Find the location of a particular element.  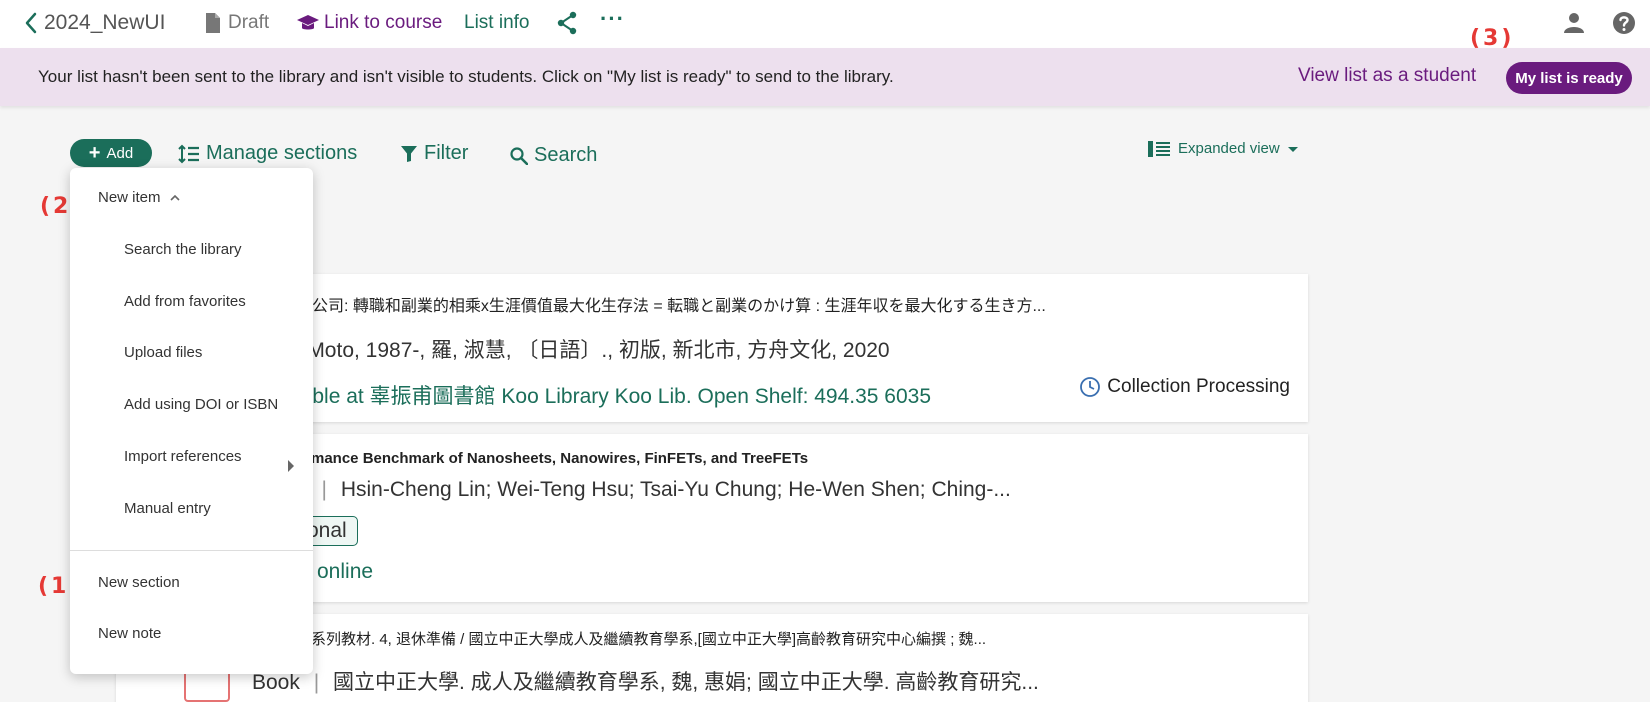

share-icon is located at coordinates (567, 23).